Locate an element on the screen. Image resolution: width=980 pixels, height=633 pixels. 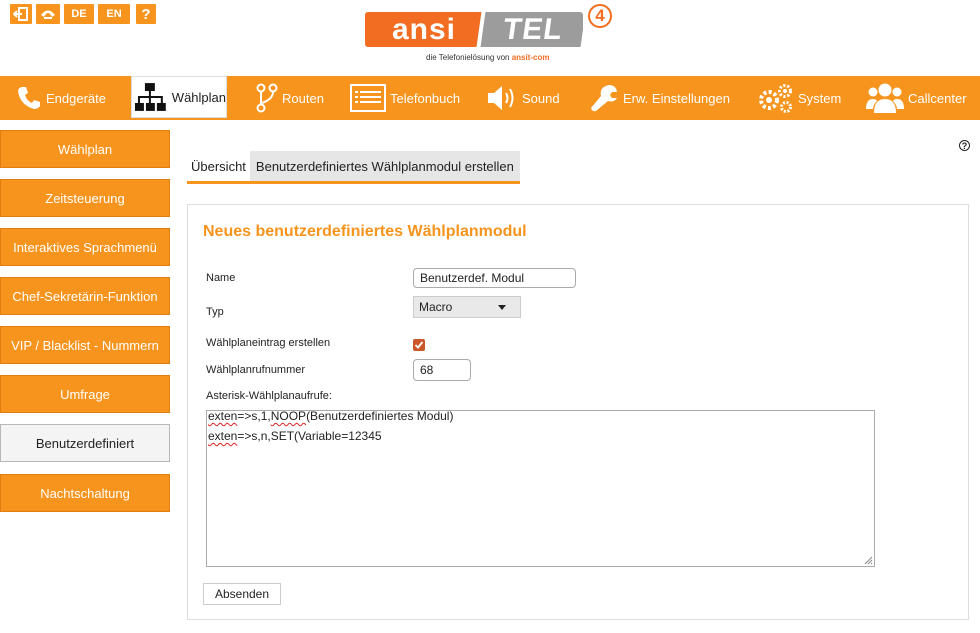
nav-system: System is located at coordinates (798, 98).